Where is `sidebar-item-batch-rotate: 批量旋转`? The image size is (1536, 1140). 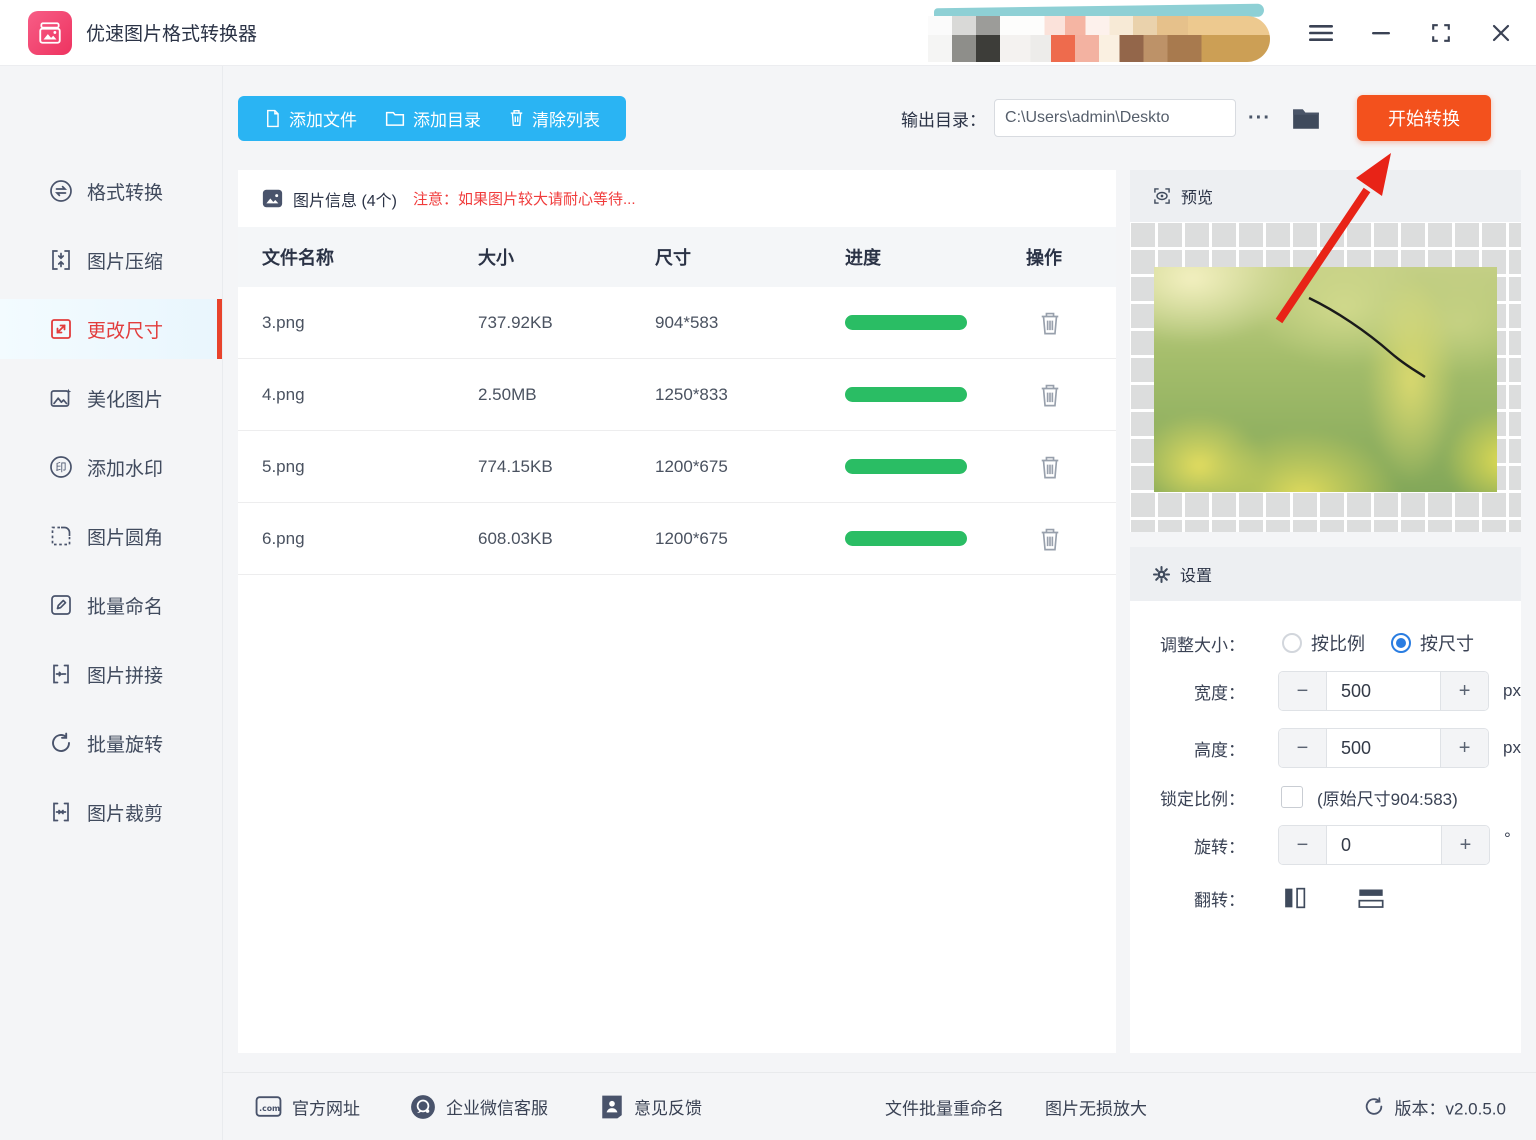 sidebar-item-batch-rotate: 批量旋转 is located at coordinates (111, 743).